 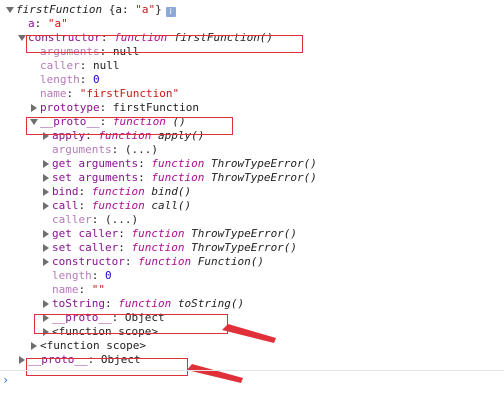 I want to click on property-text: set caller: function ThrowTypeError(), so click(x=174, y=248).